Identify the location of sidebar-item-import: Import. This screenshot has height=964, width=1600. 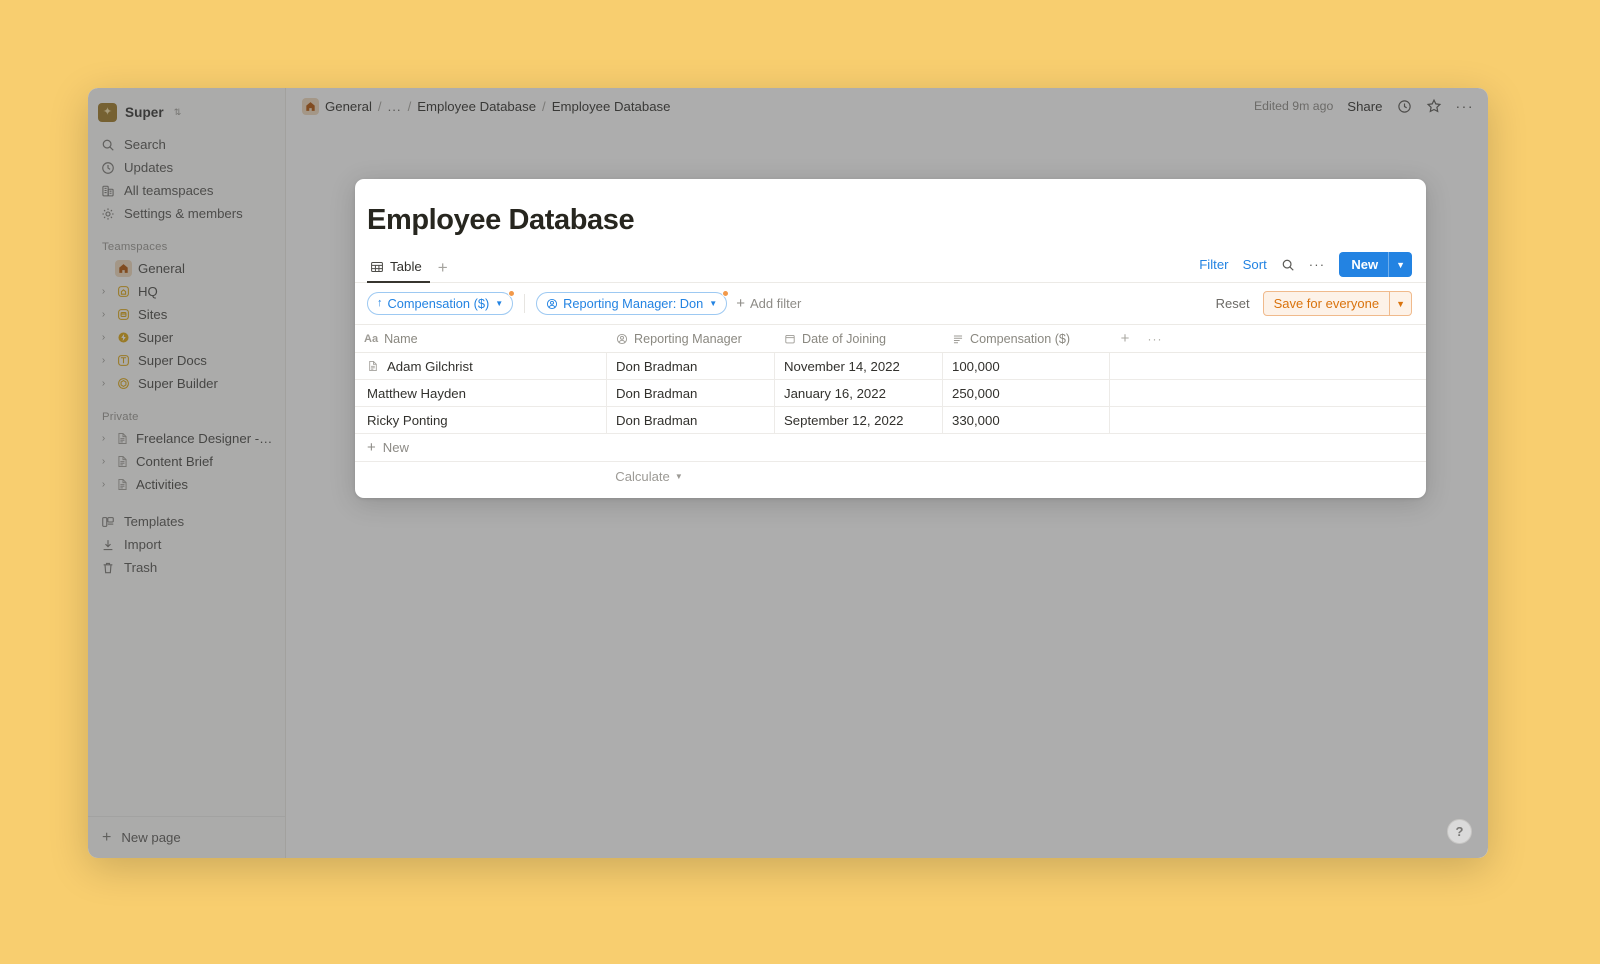
(186, 544).